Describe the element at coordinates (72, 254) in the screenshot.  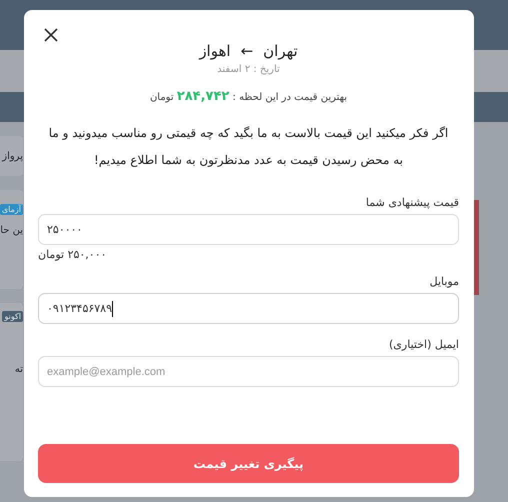
I see `price-hint: ۲۵۰,۰۰۰ تومان` at that location.